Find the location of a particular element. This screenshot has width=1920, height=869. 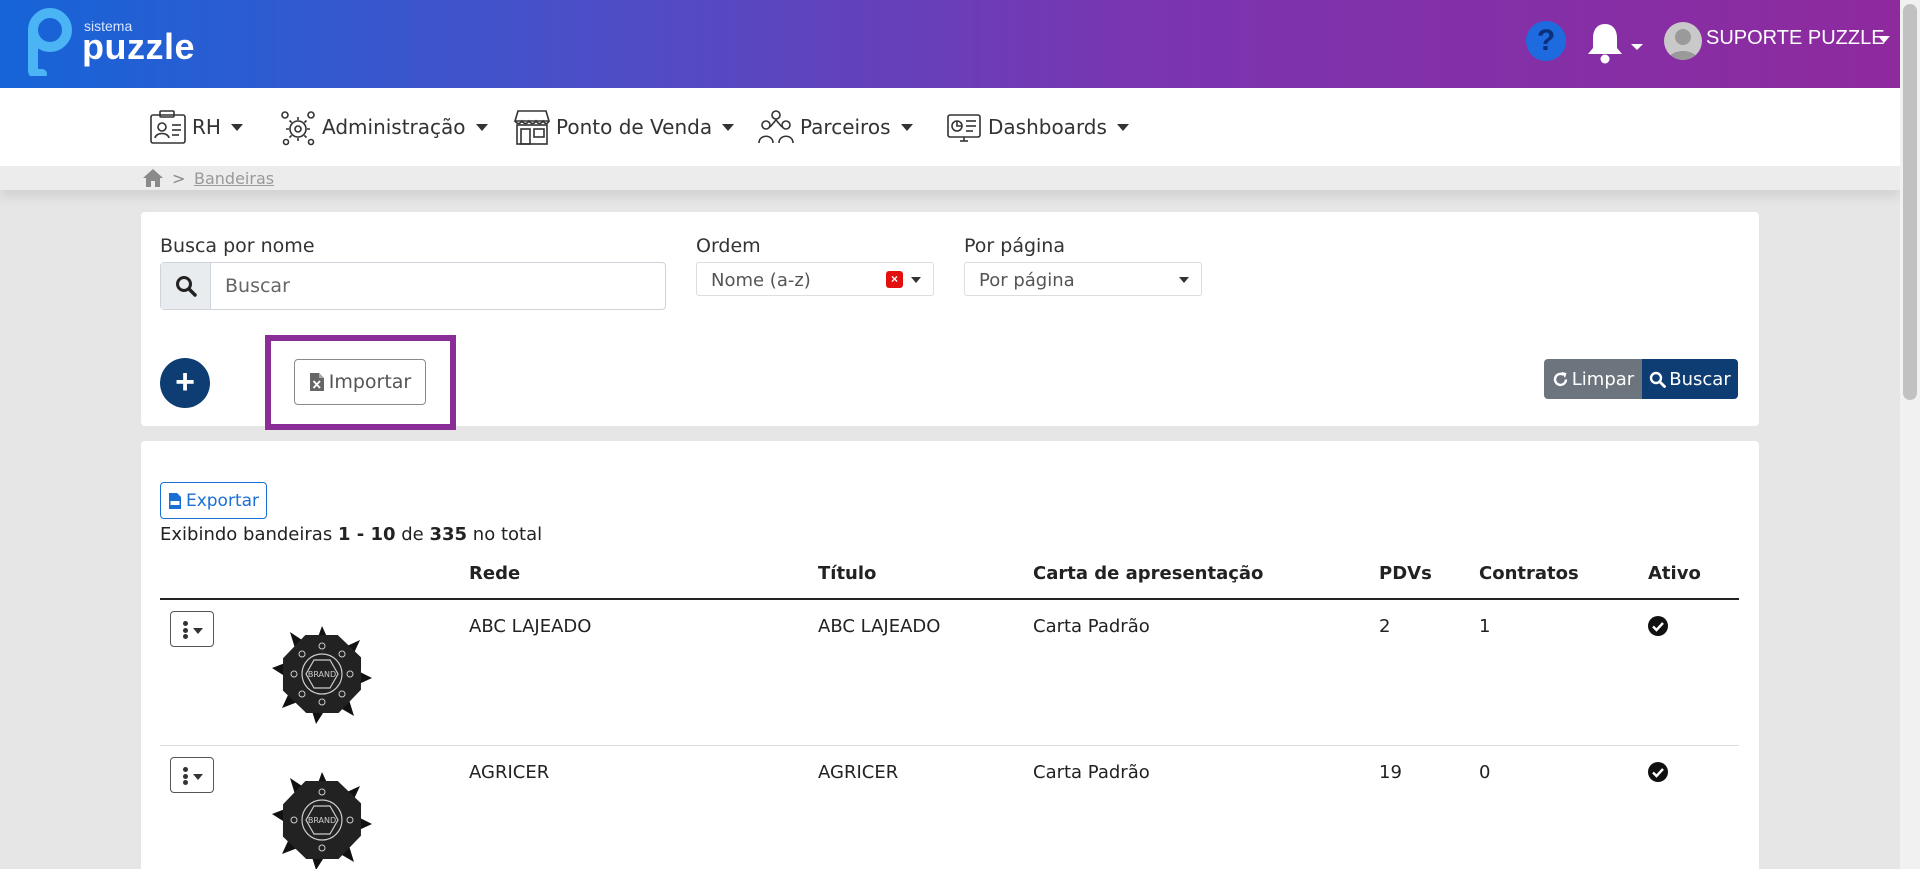

nav-label-dashboards: Dashboards is located at coordinates (1047, 127).